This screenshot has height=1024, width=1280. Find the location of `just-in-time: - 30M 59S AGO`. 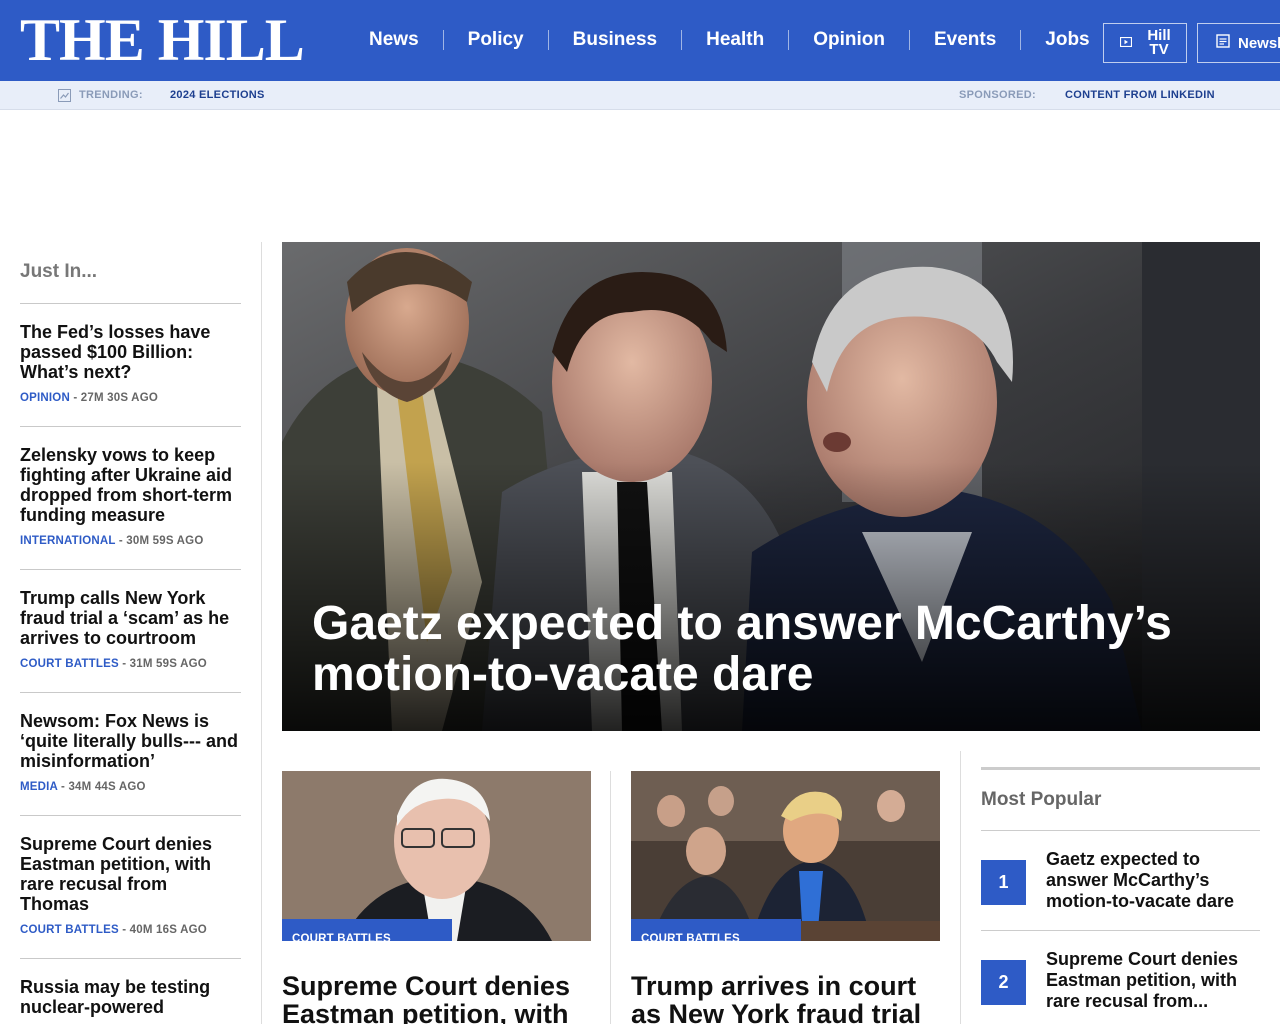

just-in-time: - 30M 59S AGO is located at coordinates (159, 541).